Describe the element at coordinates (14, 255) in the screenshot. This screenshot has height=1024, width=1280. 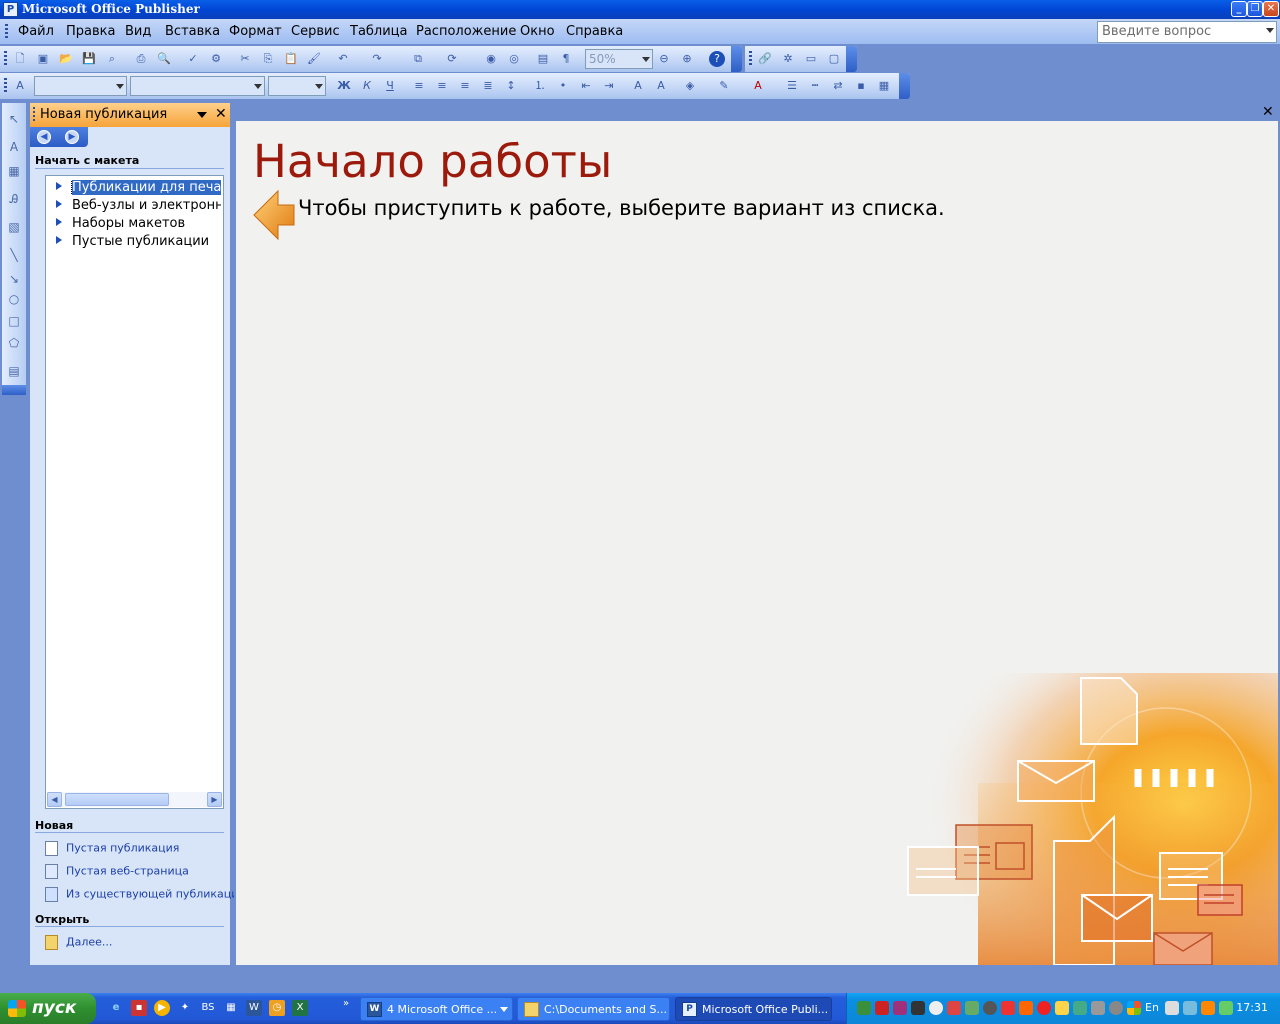
I see `line-icon: ╲` at that location.